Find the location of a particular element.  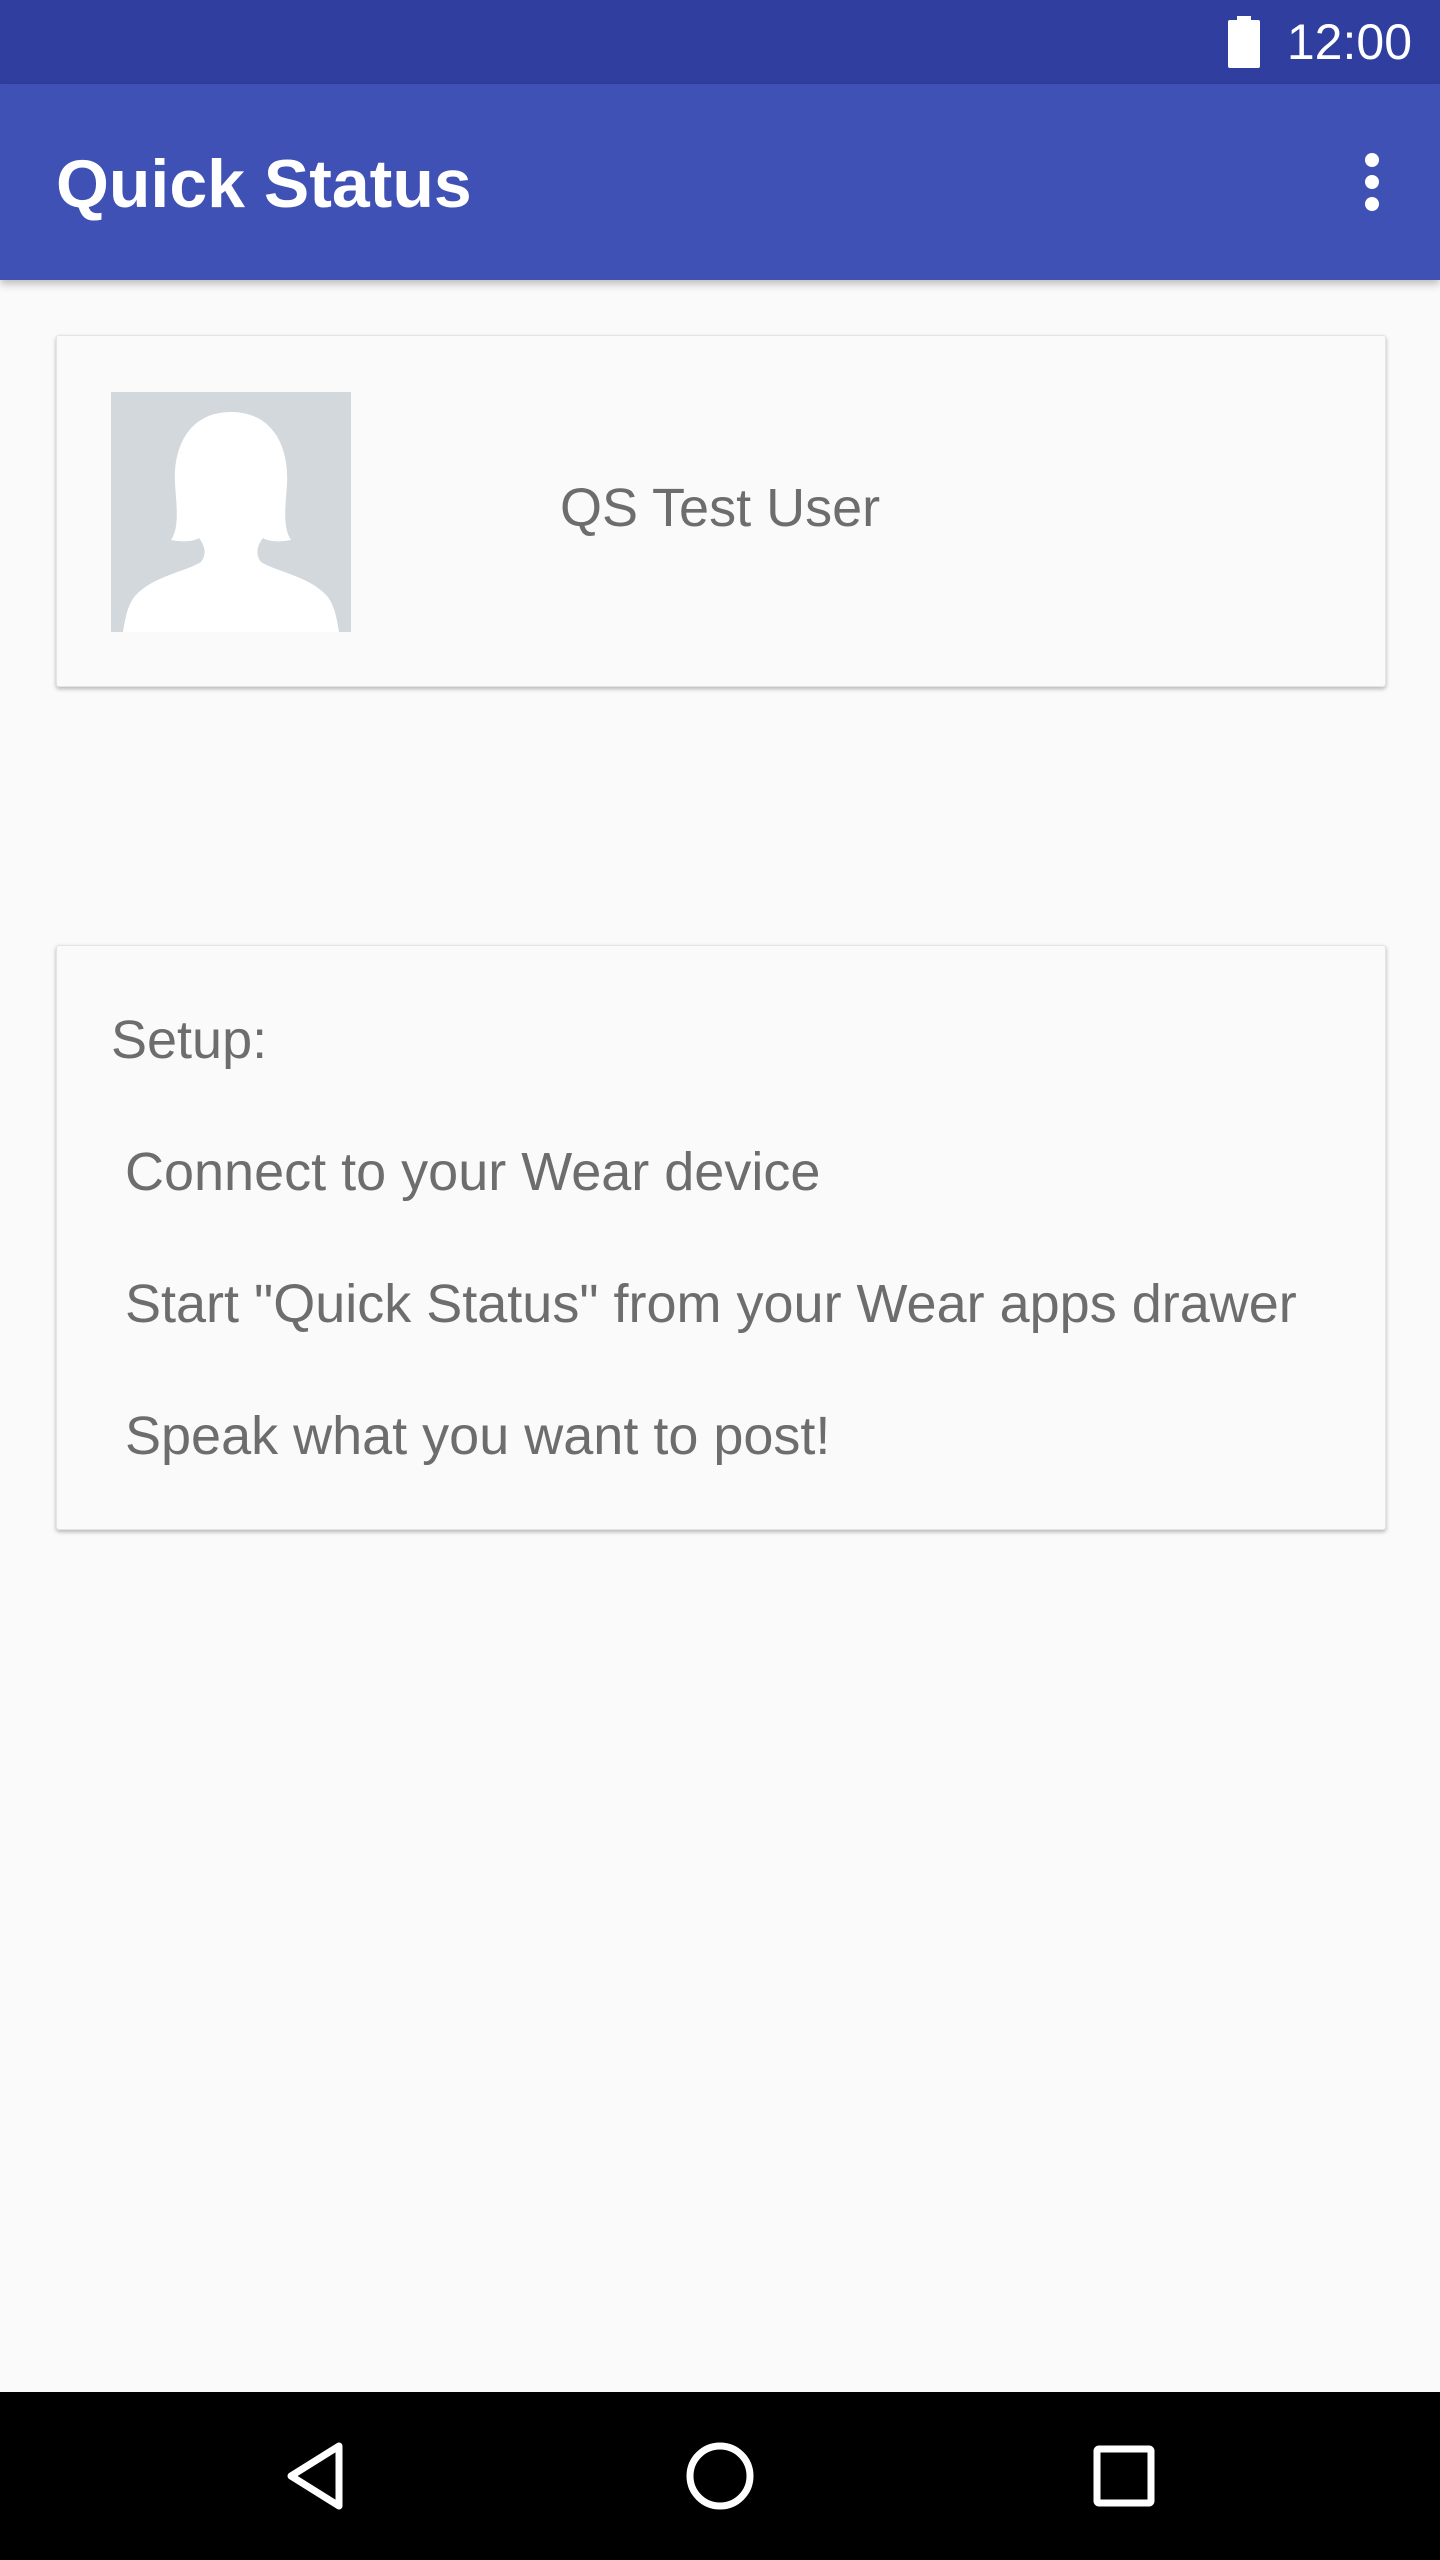

profile-card: QS Test User is located at coordinates (721, 511).